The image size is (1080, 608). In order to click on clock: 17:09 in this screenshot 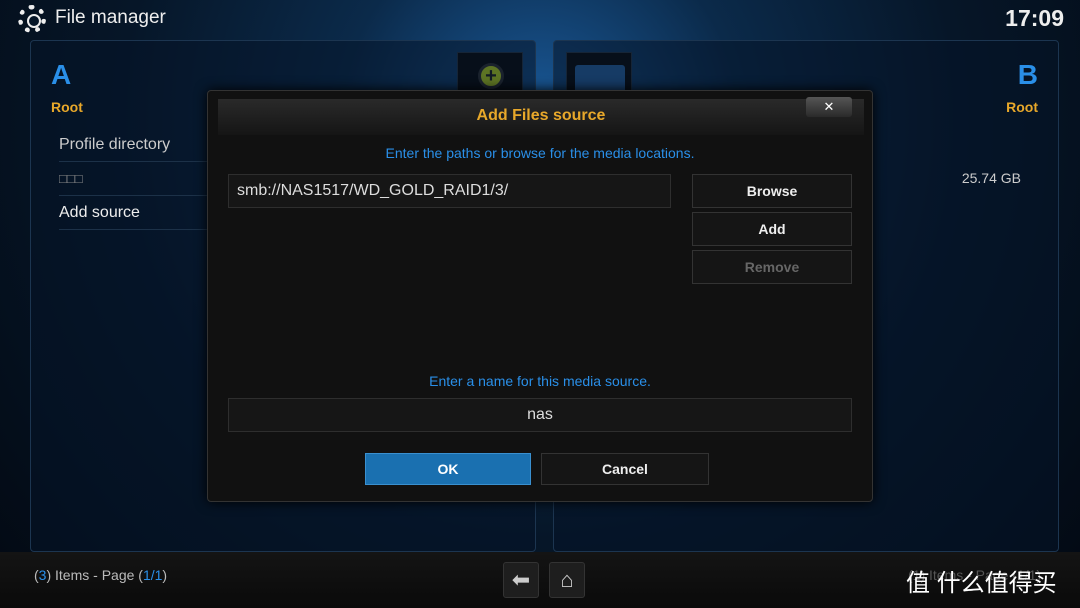, I will do `click(1034, 18)`.